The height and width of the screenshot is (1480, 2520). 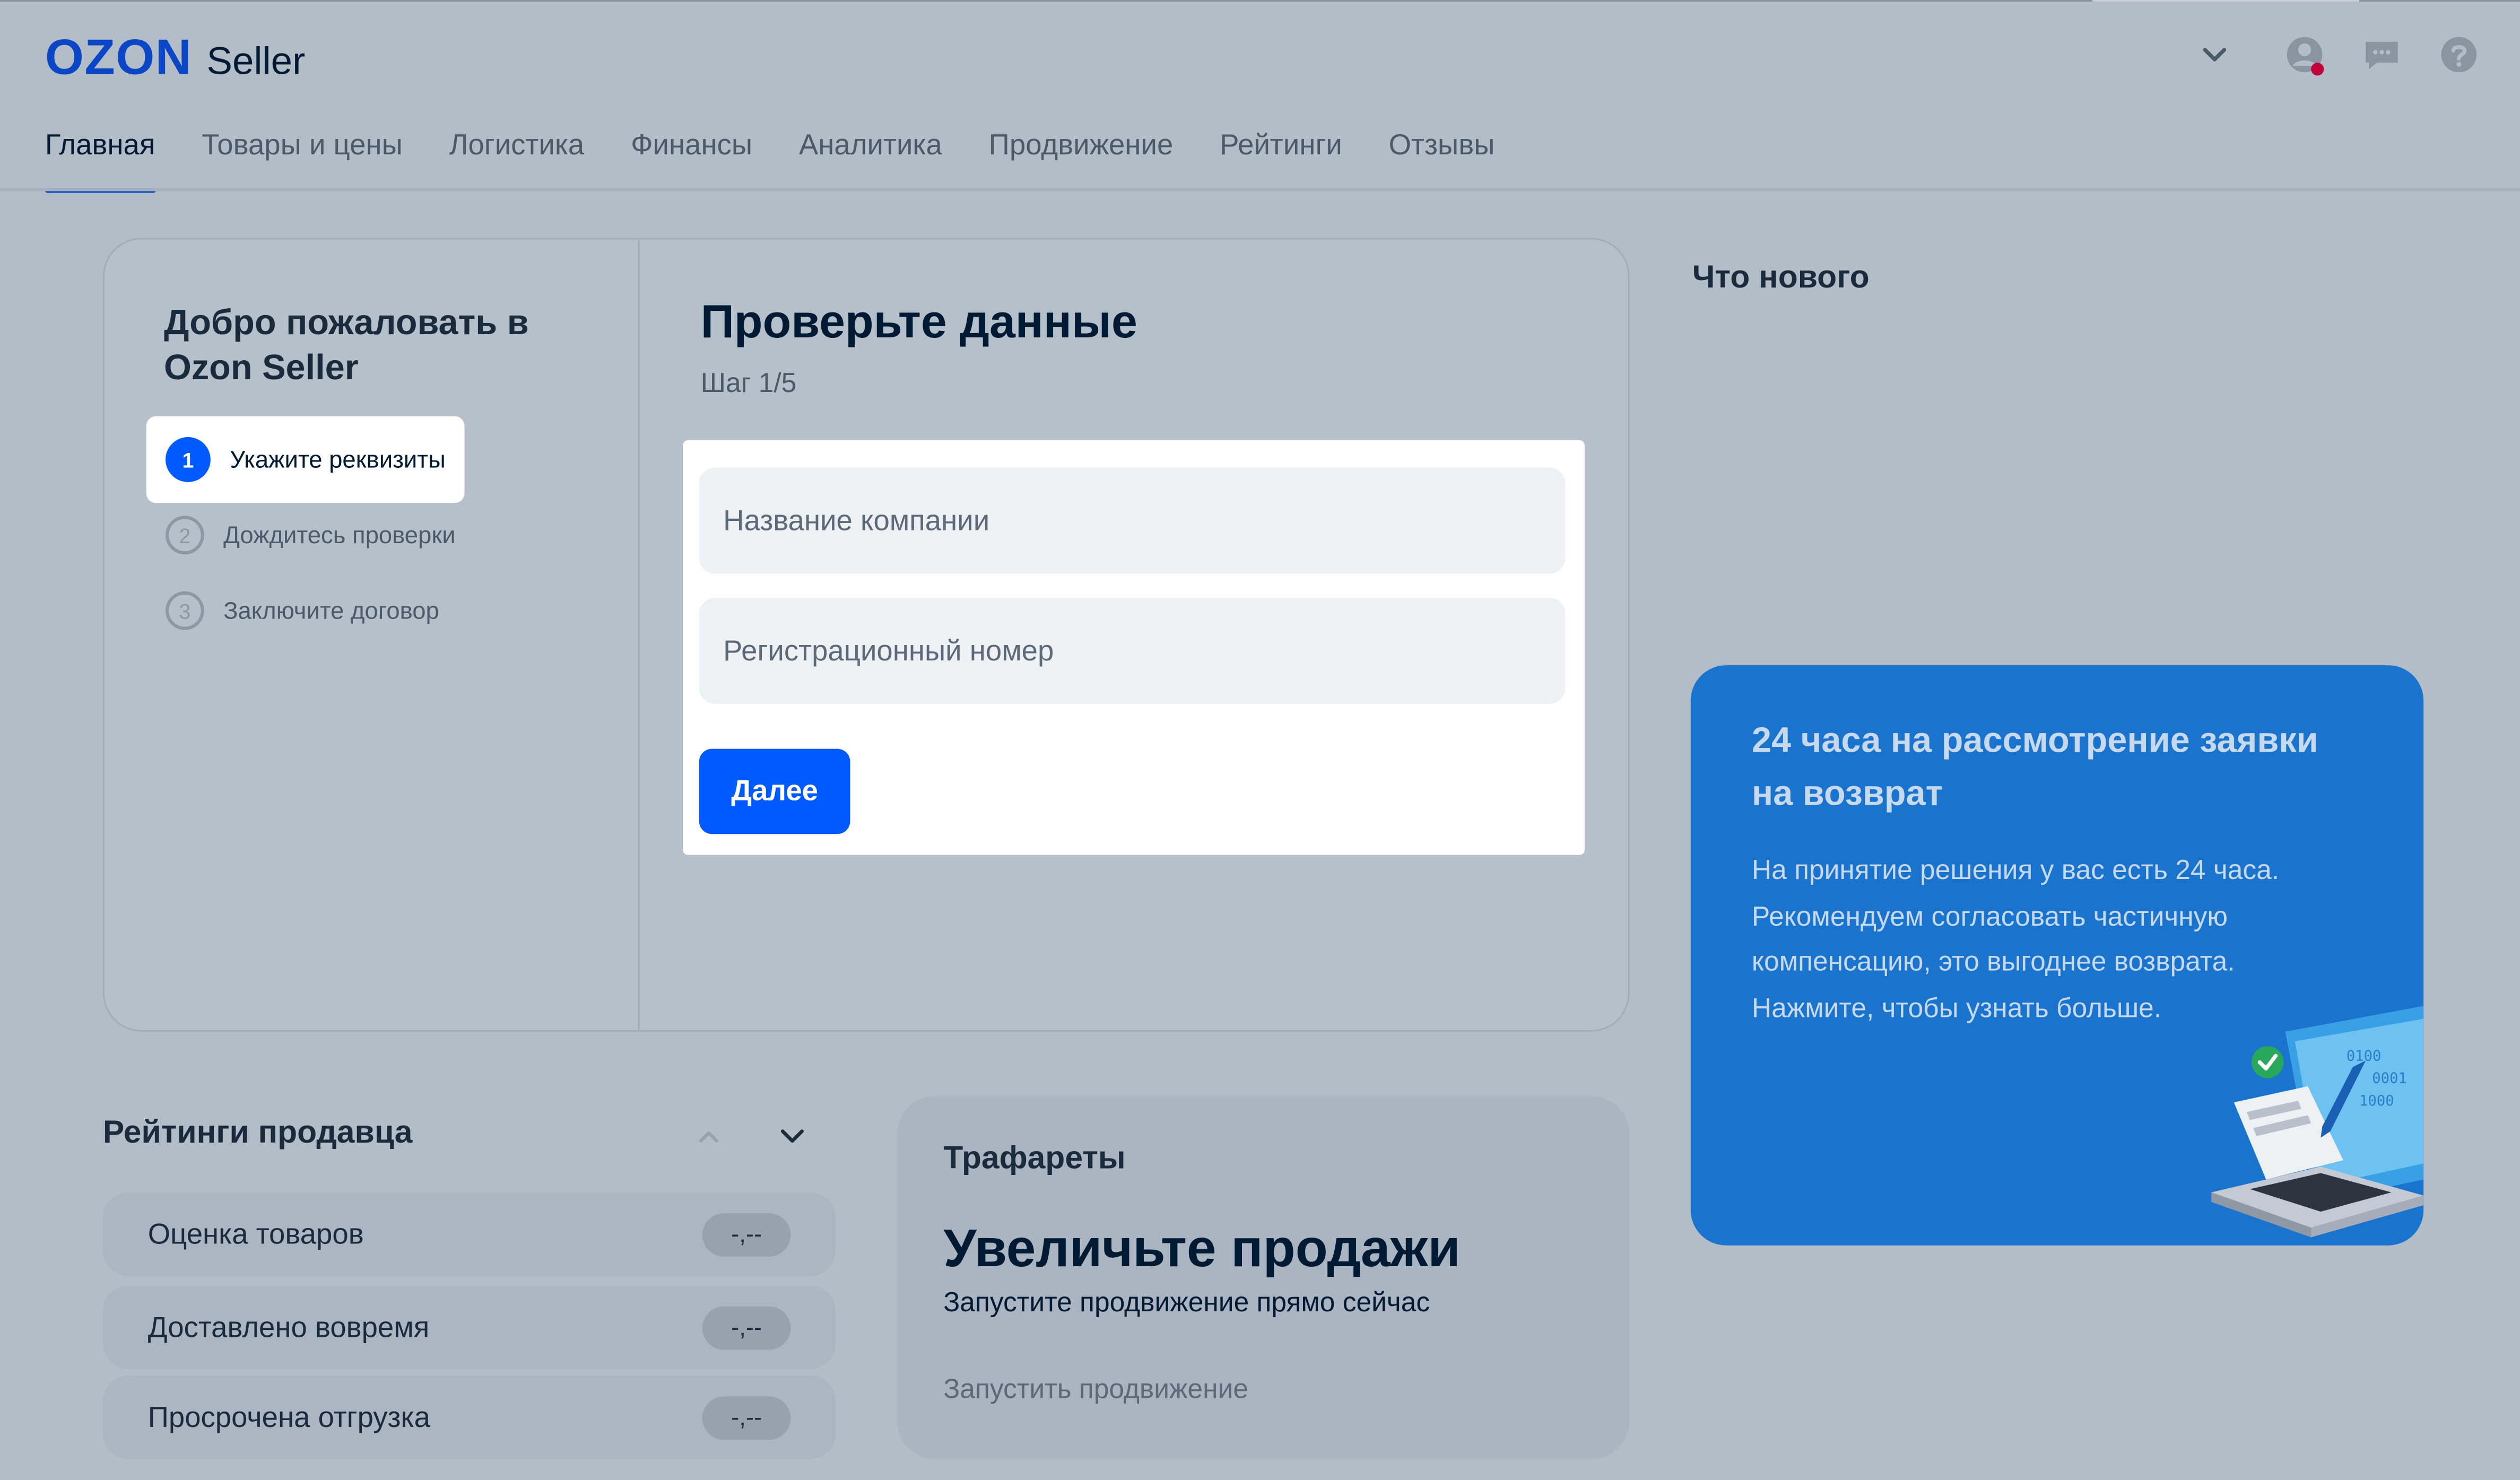 I want to click on step-label: Заключите договор, so click(x=331, y=610).